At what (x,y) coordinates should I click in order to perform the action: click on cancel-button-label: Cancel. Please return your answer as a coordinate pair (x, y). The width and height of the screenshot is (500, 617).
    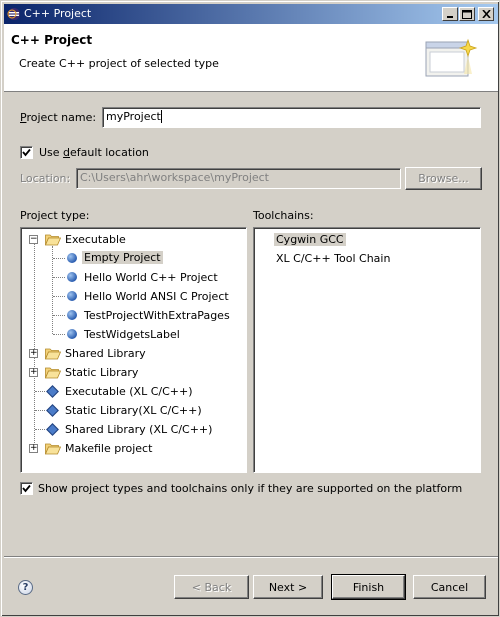
    Looking at the image, I should click on (449, 587).